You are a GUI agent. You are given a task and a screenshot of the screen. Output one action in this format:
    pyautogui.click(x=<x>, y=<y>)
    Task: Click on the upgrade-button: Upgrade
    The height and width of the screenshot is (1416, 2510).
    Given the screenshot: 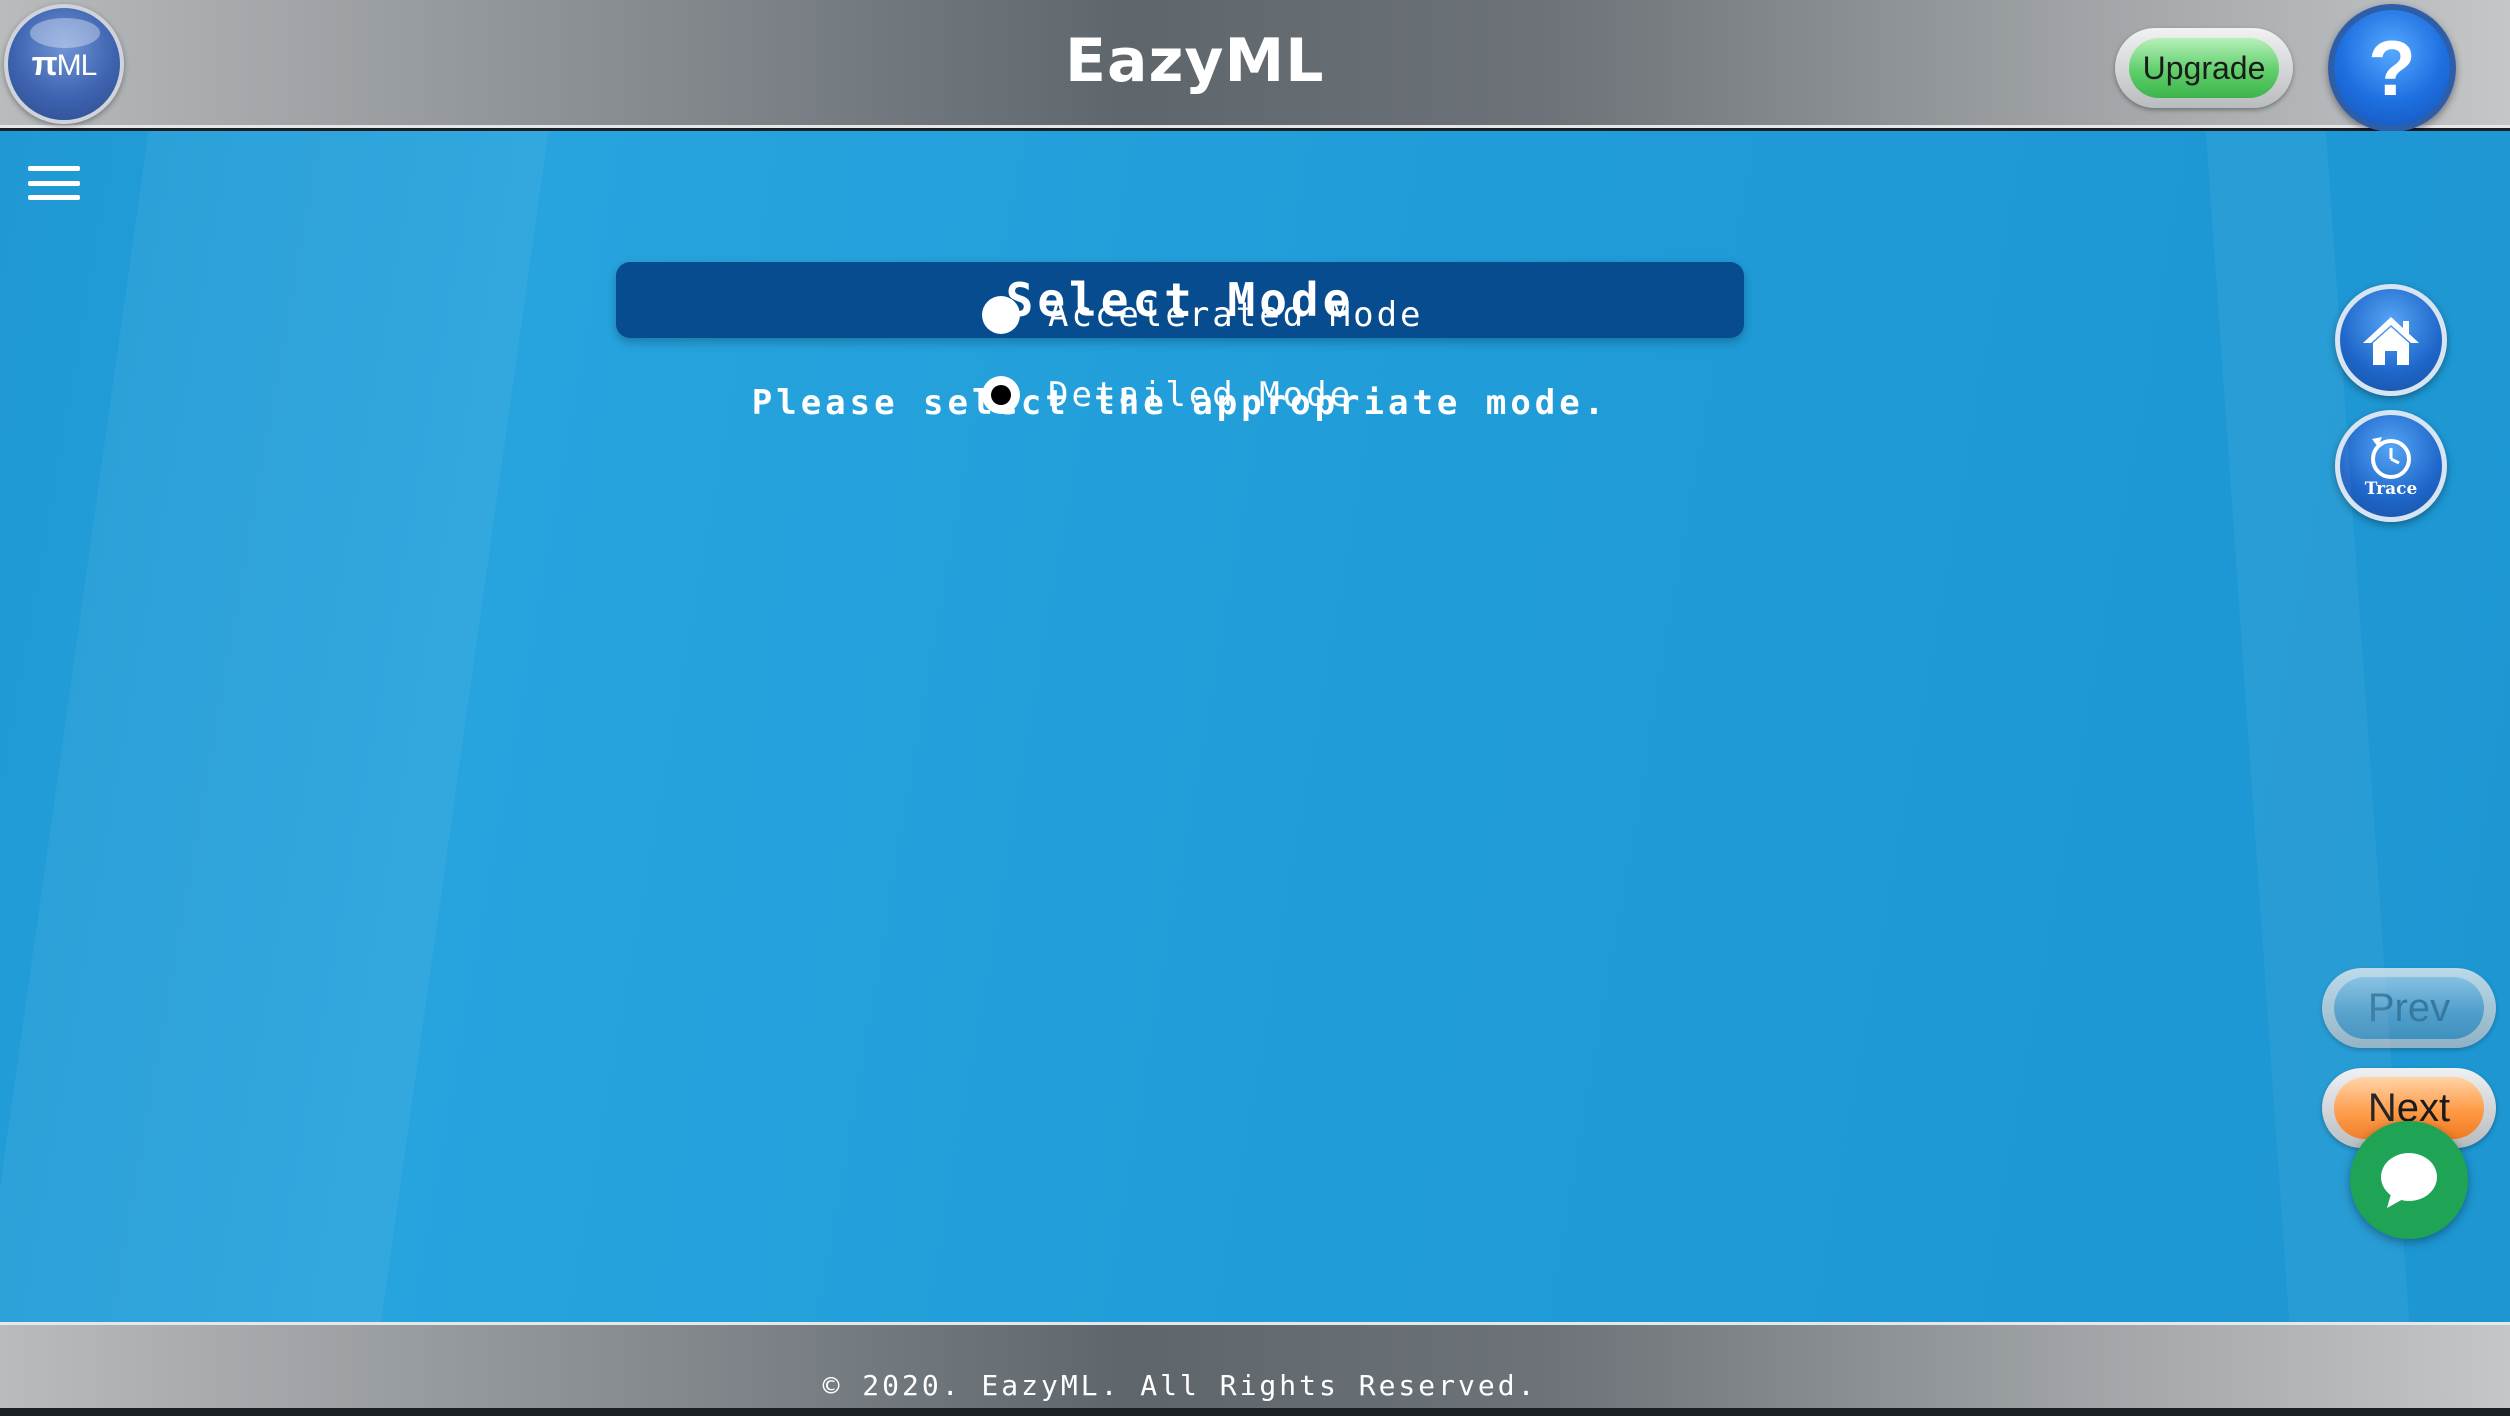 What is the action you would take?
    pyautogui.click(x=2204, y=68)
    